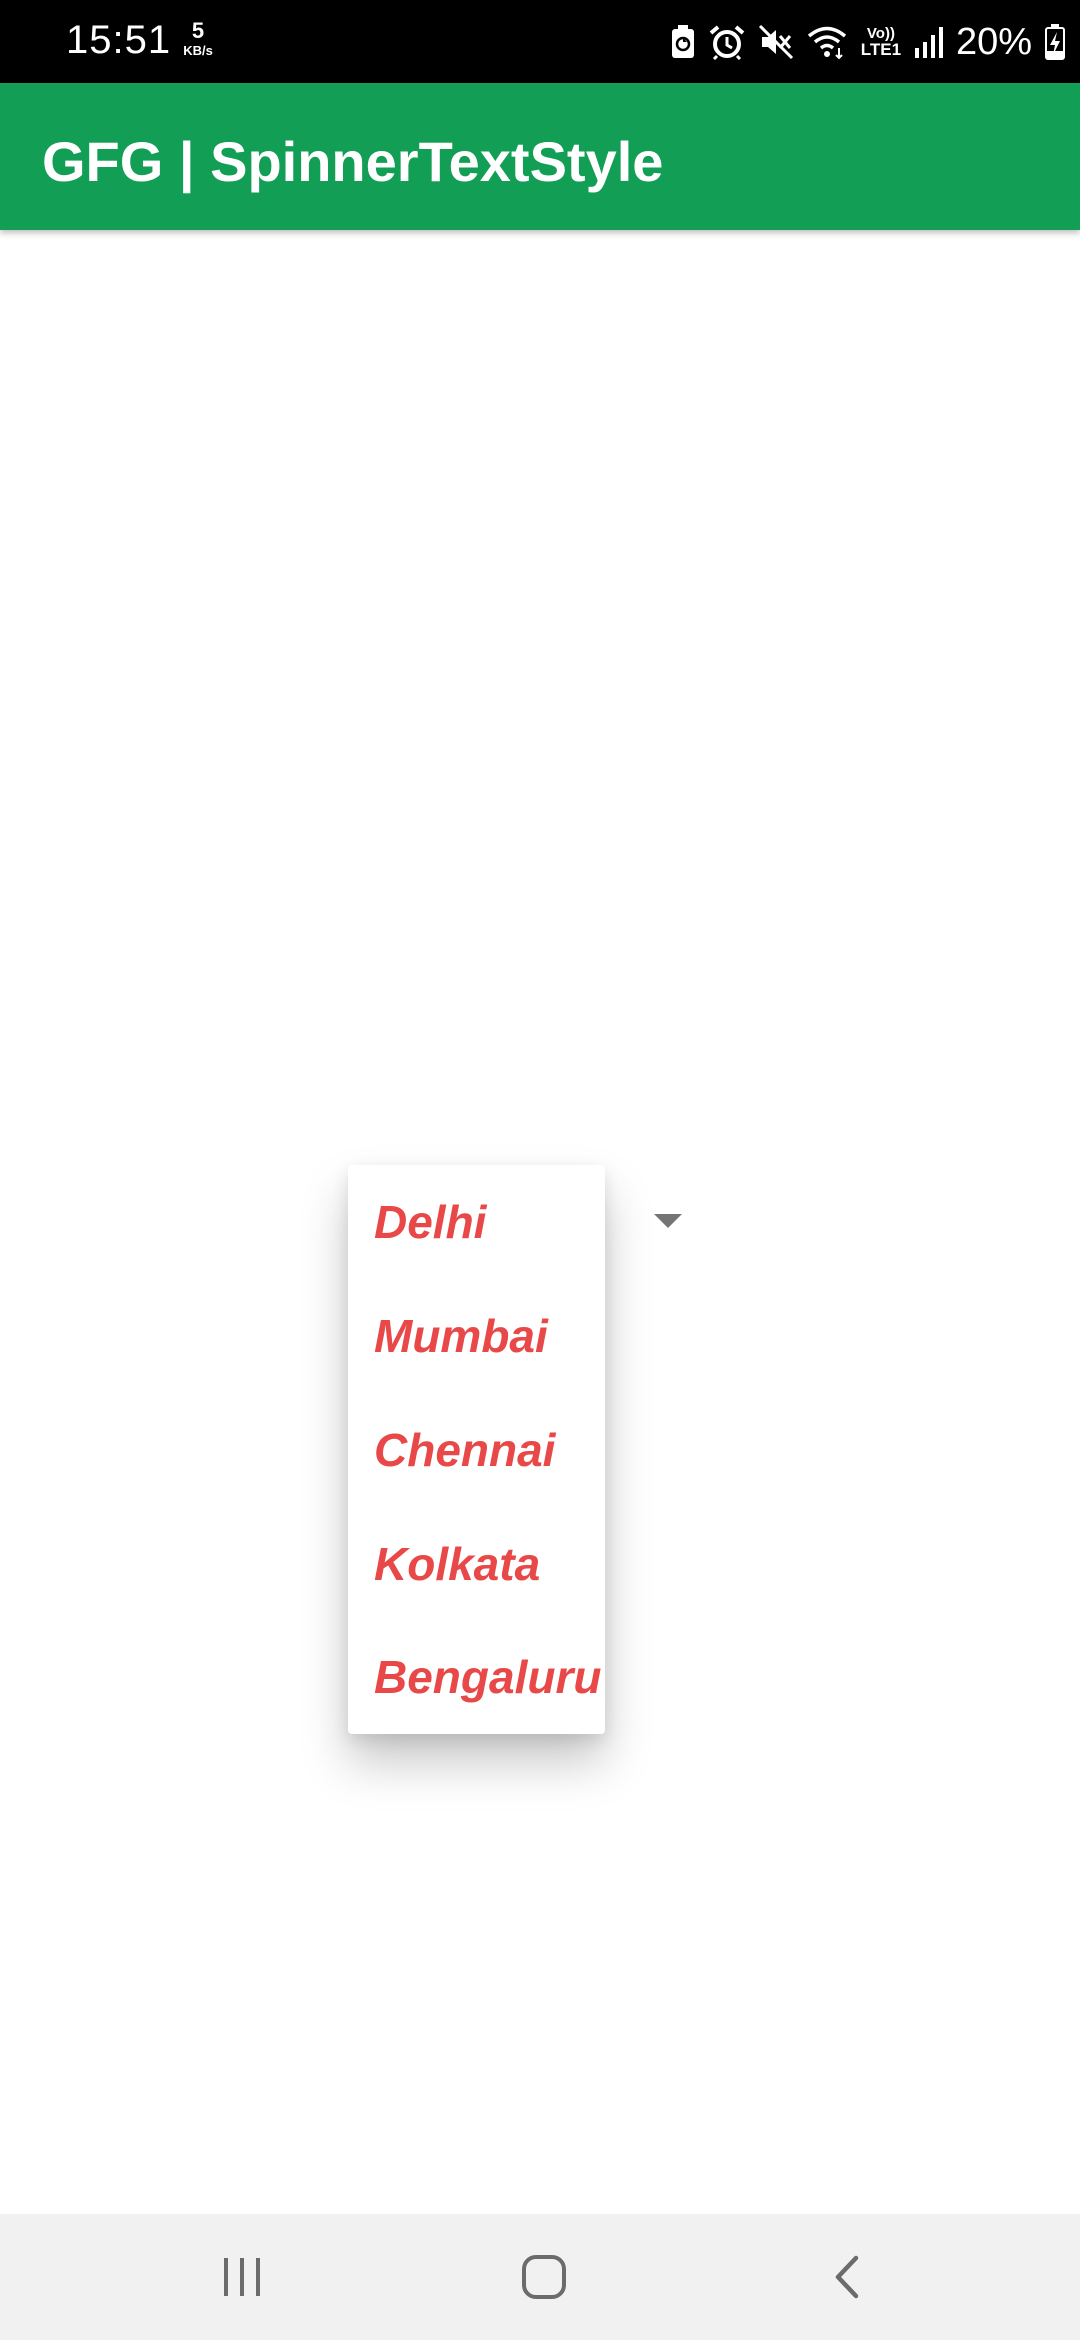 This screenshot has width=1080, height=2340. Describe the element at coordinates (682, 41) in the screenshot. I see `battery-saver-icon` at that location.